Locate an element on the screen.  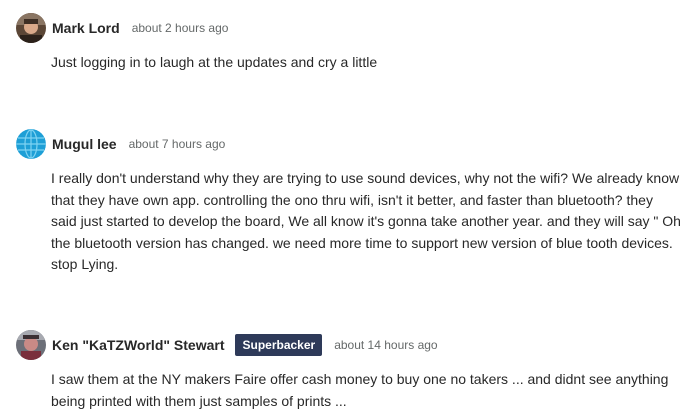
comment-timestamp: about 2 hours ago is located at coordinates (180, 28).